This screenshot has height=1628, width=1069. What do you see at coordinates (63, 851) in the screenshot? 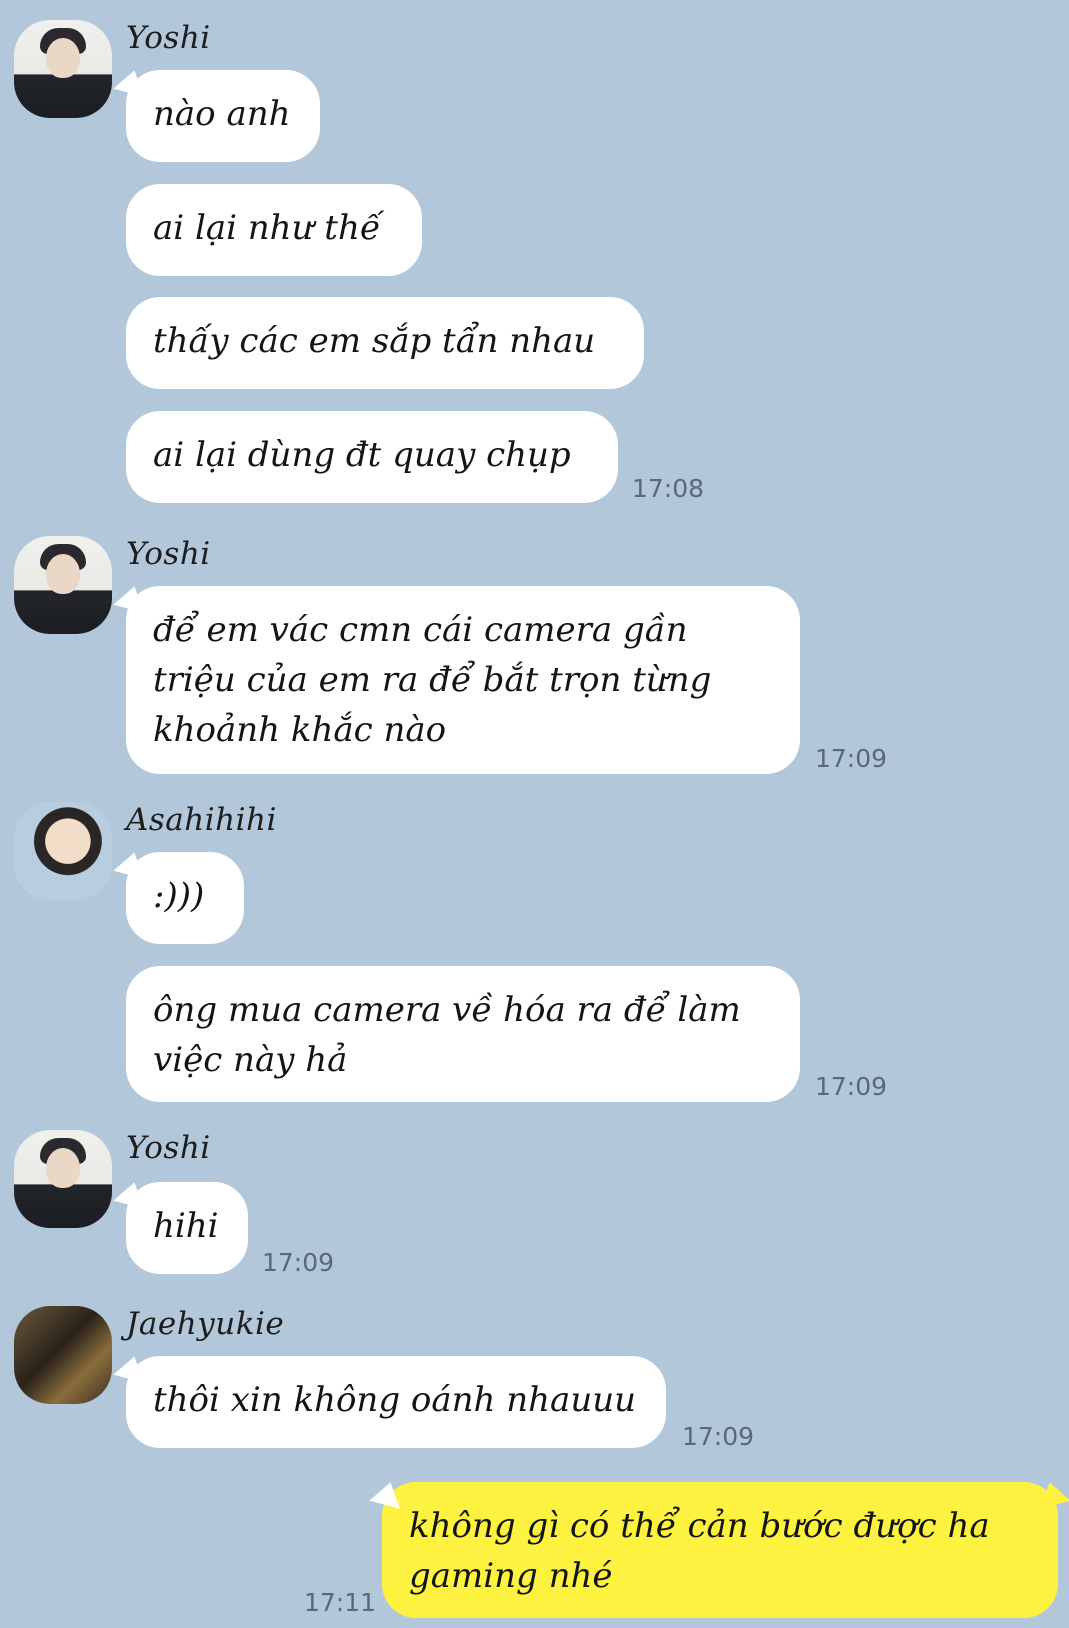
I see `avatar-asahihihi` at bounding box center [63, 851].